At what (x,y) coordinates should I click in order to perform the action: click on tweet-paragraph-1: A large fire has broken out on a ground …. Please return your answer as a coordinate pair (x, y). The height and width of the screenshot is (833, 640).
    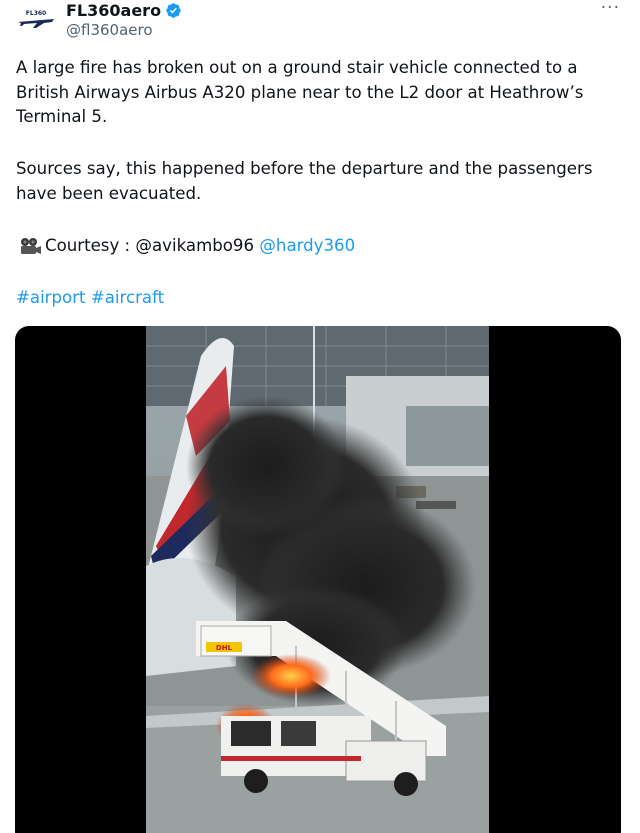
    Looking at the image, I should click on (300, 92).